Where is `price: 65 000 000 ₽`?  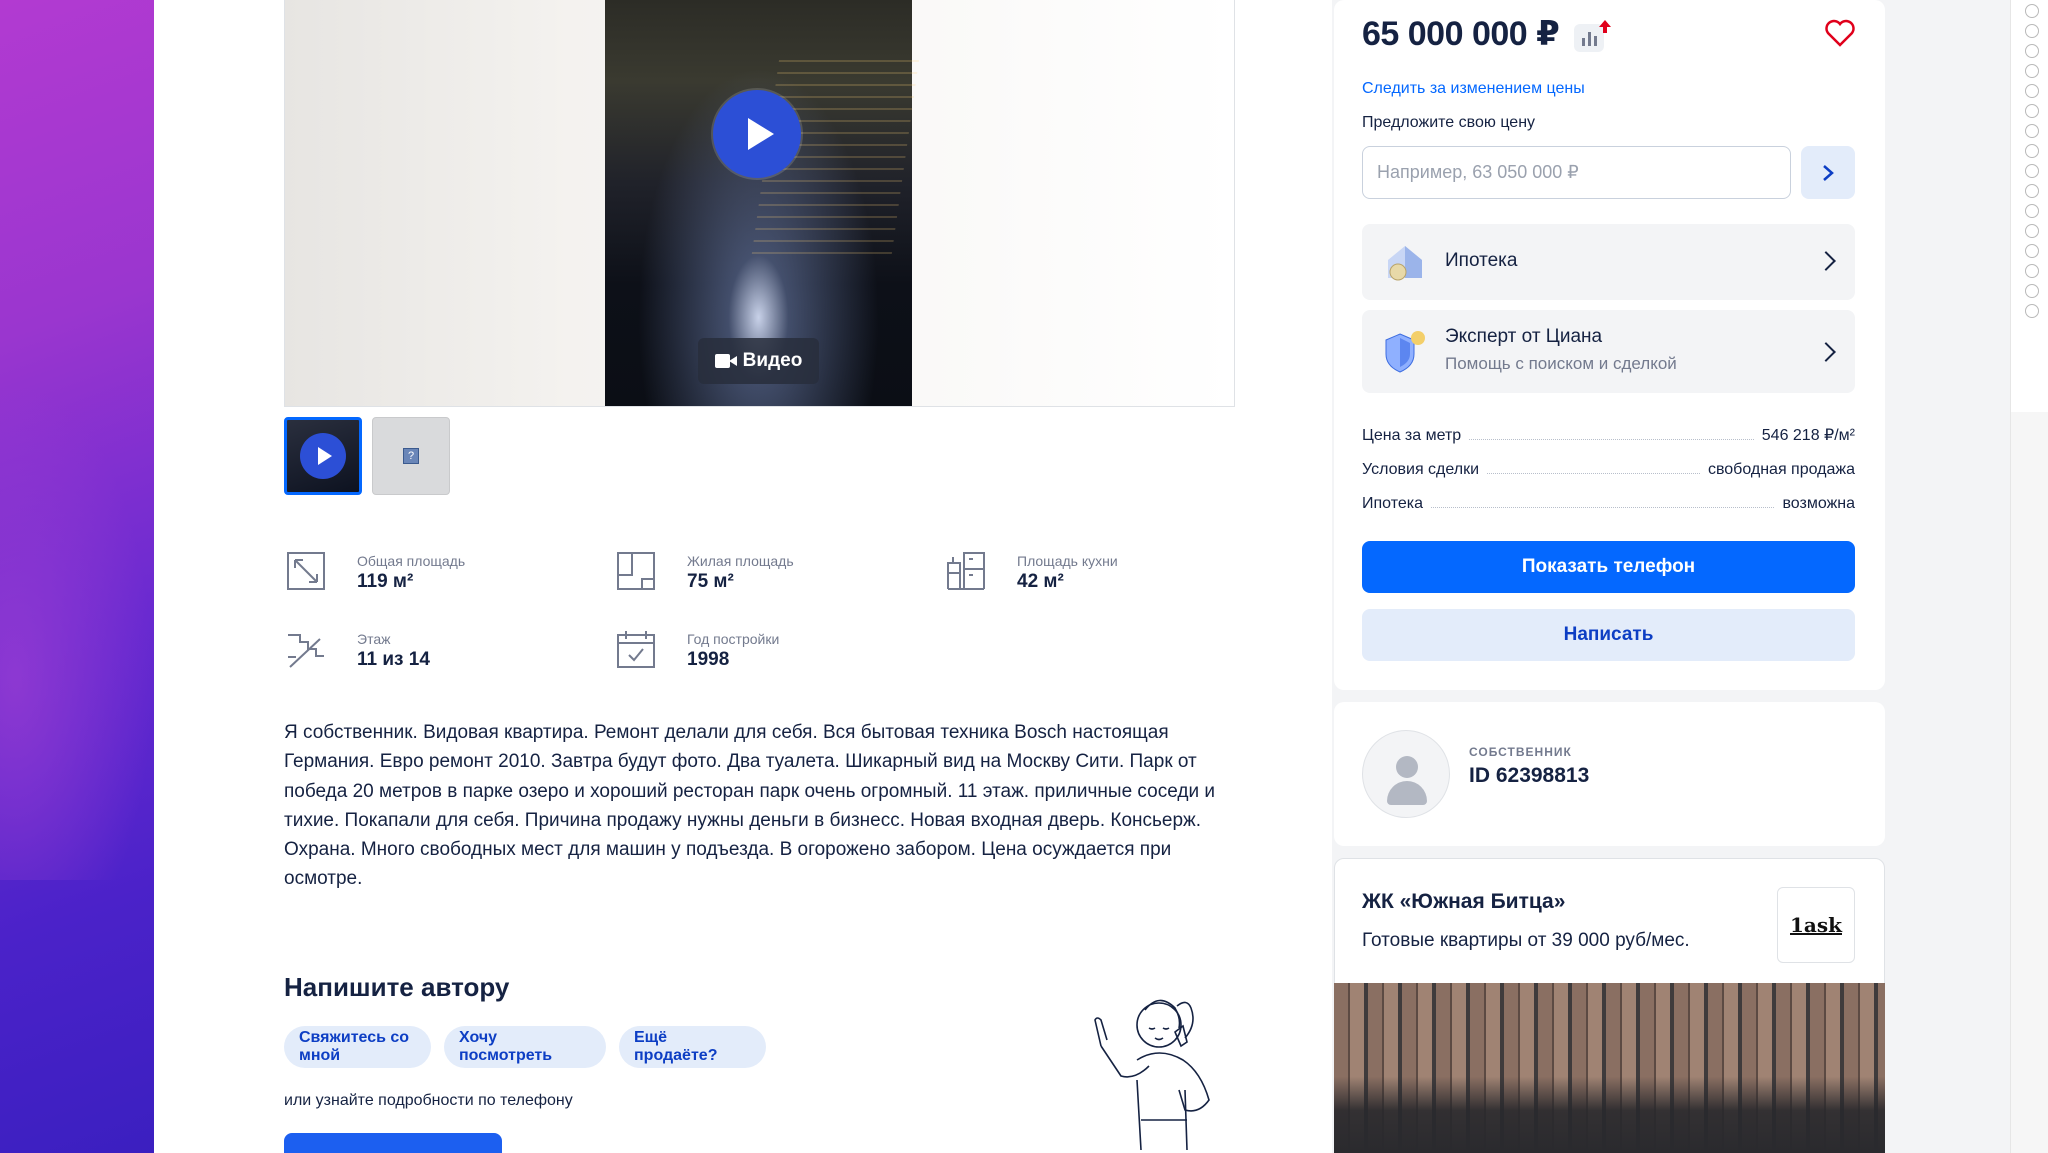
price: 65 000 000 ₽ is located at coordinates (1461, 34).